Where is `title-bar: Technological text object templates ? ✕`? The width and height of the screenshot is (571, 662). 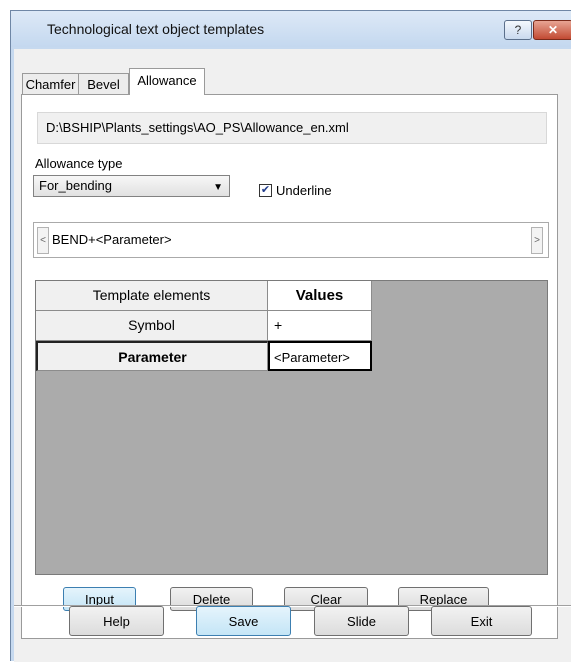
title-bar: Technological text object templates ? ✕ is located at coordinates (291, 29).